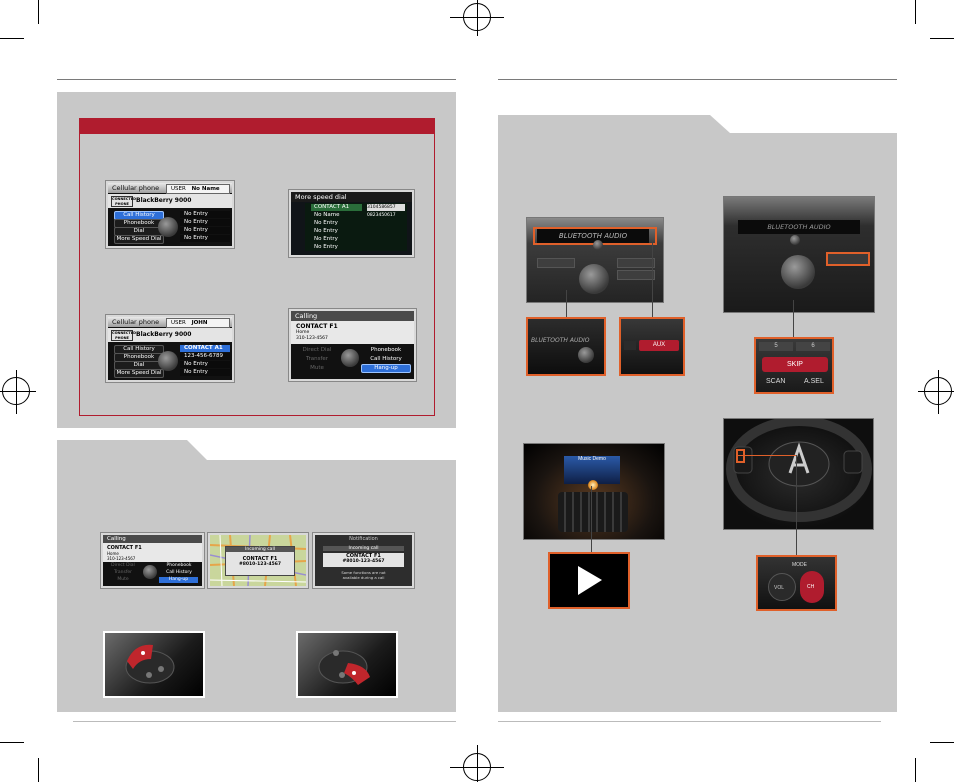 This screenshot has width=954, height=782. Describe the element at coordinates (659, 345) in the screenshot. I see `aux-button: AUX` at that location.